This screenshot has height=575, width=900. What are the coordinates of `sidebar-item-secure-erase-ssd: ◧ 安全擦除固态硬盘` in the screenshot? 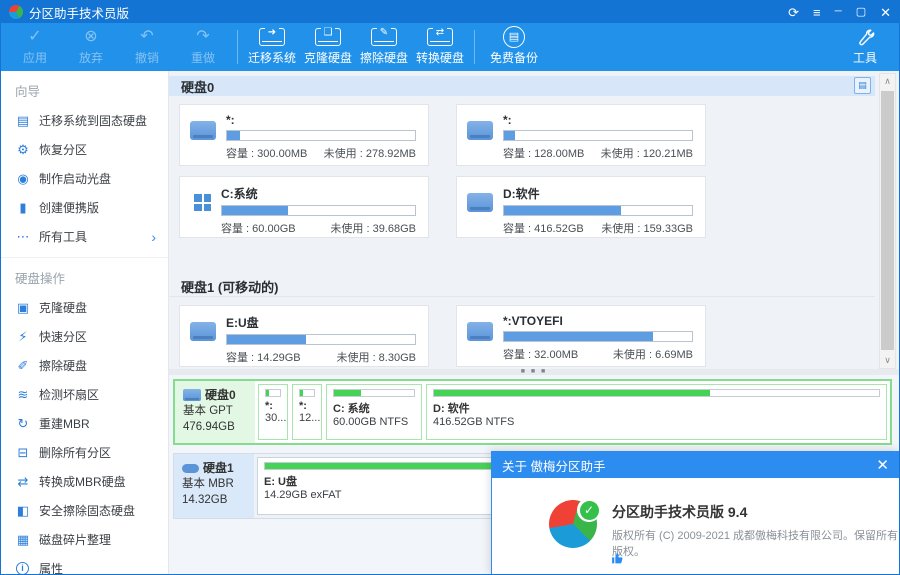 It's located at (84, 510).